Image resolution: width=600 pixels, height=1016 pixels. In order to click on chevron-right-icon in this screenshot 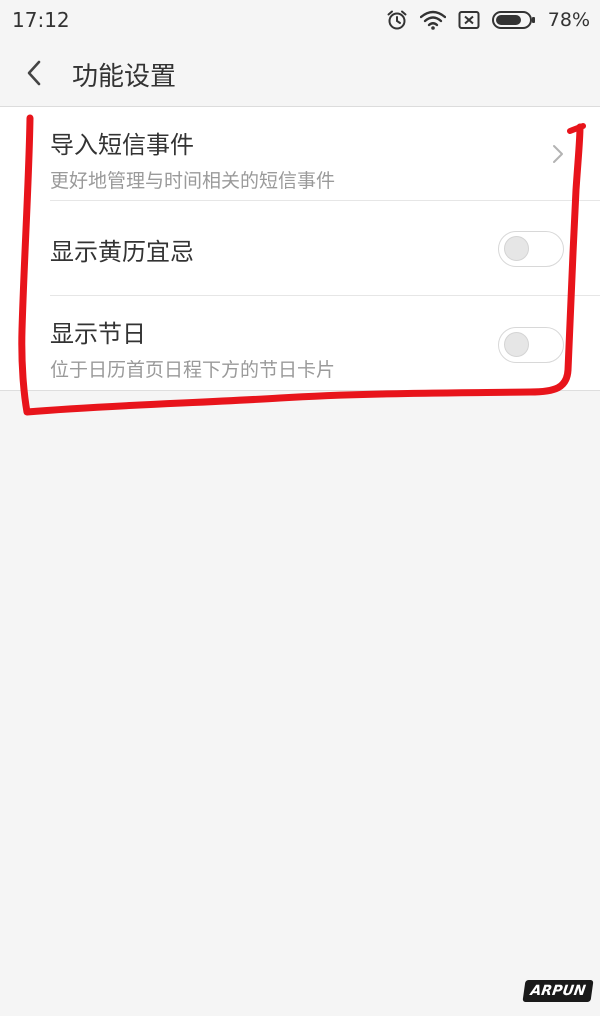, I will do `click(558, 154)`.